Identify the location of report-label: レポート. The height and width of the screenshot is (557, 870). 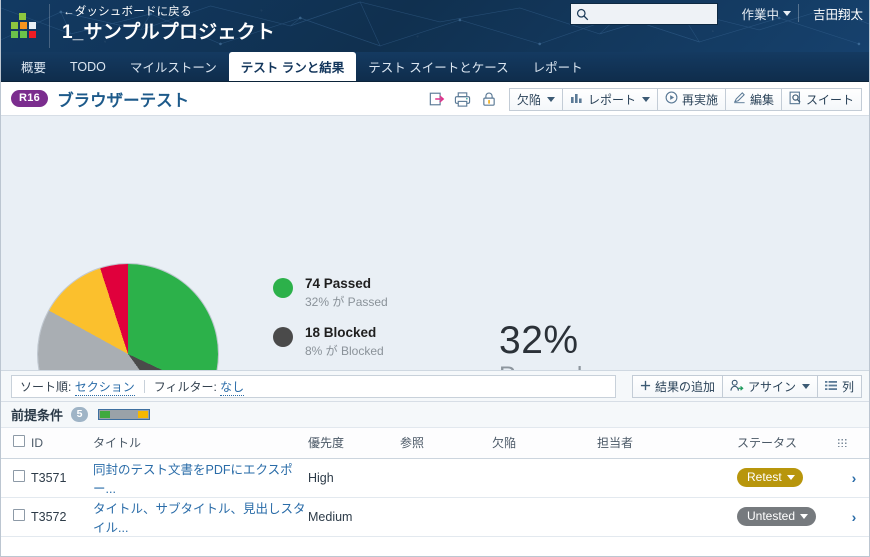
(611, 99).